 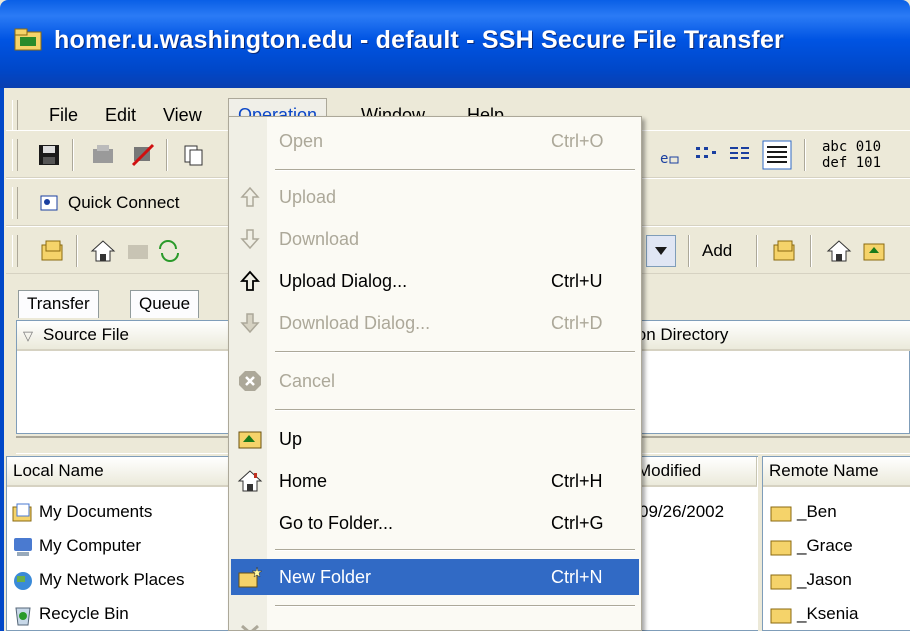 I want to click on menu-item-home-label: Home, so click(x=303, y=481).